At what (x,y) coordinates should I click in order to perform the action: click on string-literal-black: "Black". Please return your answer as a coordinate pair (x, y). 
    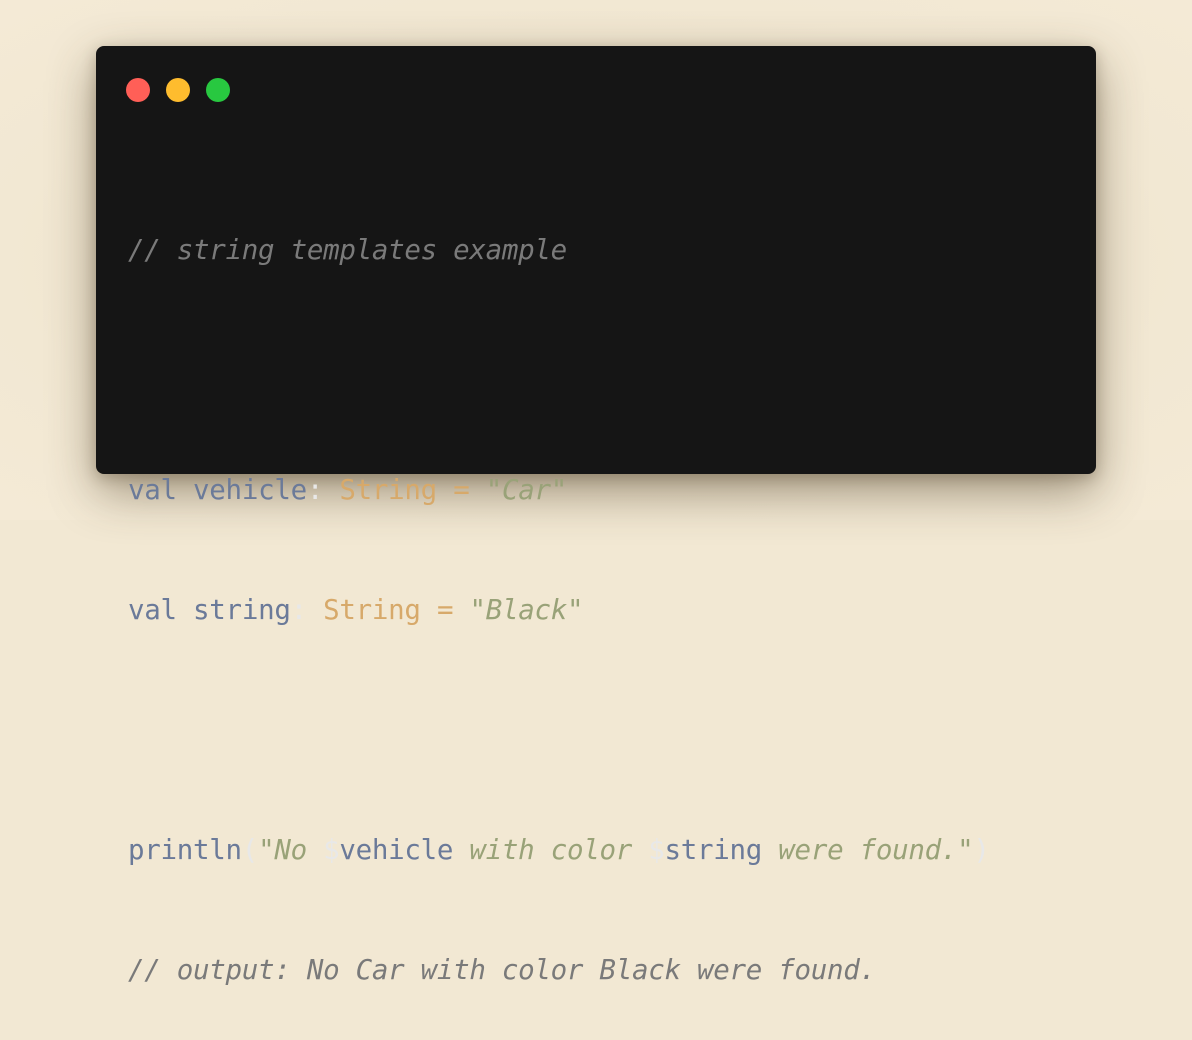
    Looking at the image, I should click on (526, 610).